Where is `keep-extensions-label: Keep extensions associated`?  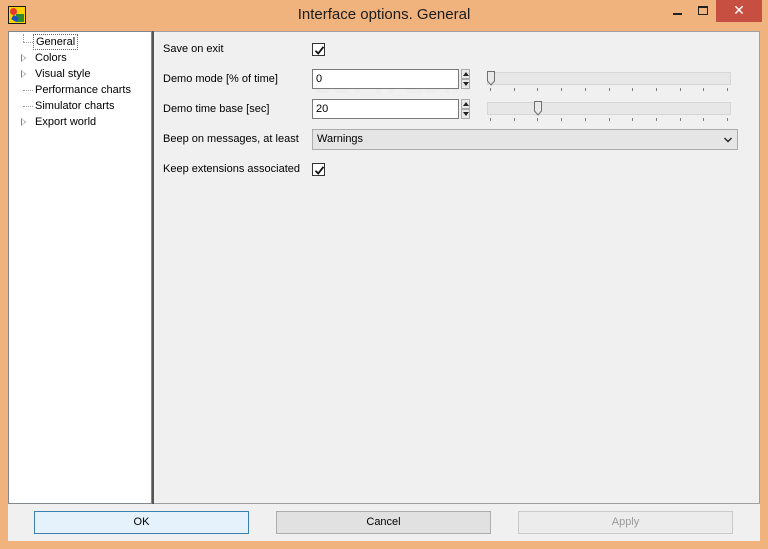 keep-extensions-label: Keep extensions associated is located at coordinates (231, 169).